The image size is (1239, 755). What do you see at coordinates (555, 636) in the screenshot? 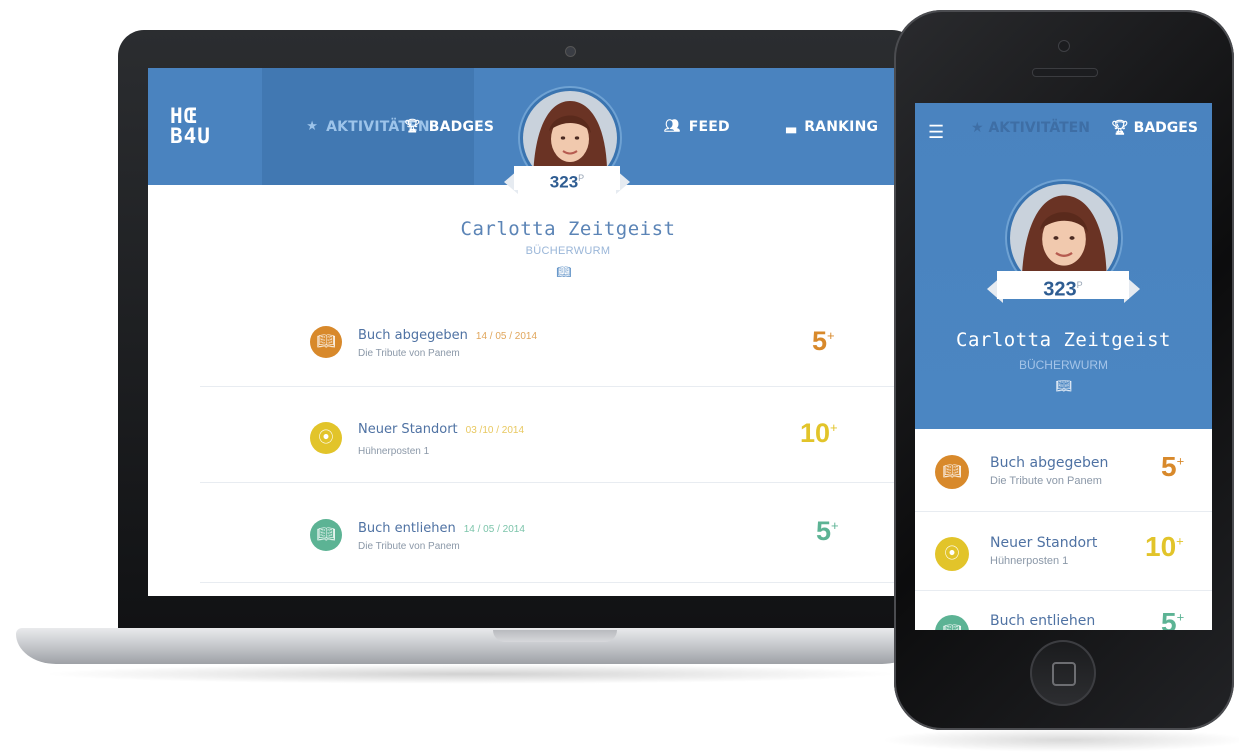
I see `laptop-notch` at bounding box center [555, 636].